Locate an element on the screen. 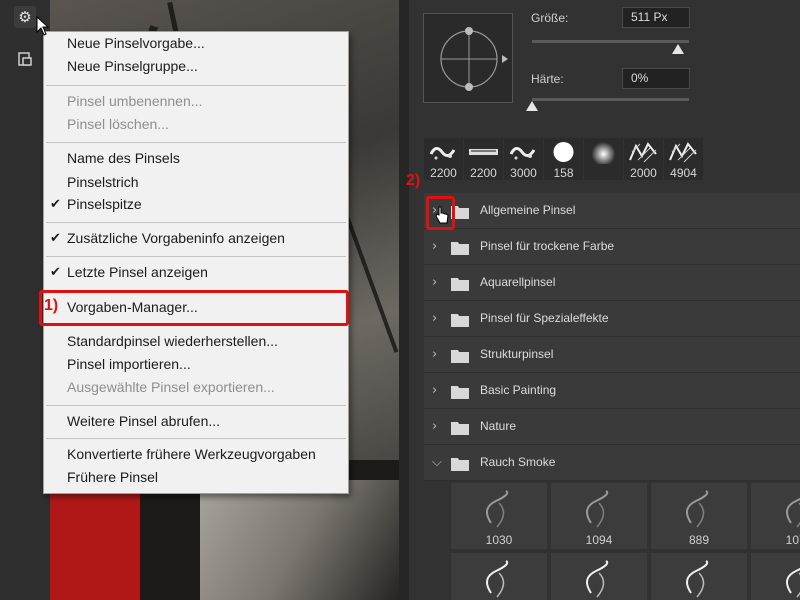  hardness-input: 0% is located at coordinates (656, 78).